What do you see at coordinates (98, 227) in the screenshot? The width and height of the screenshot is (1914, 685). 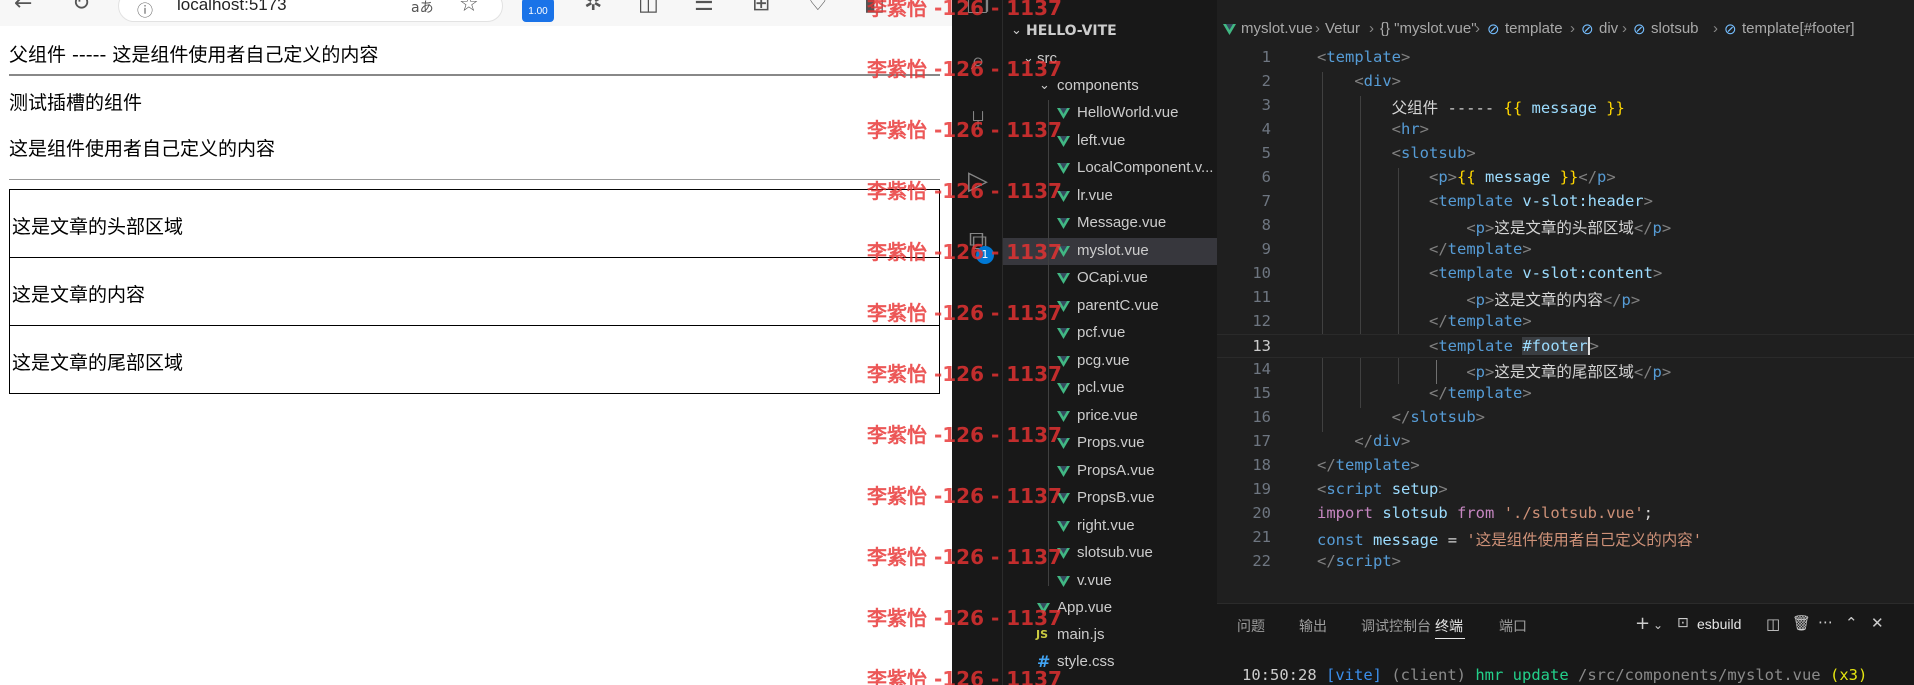 I see `article-header: 这是文章的头部区域` at bounding box center [98, 227].